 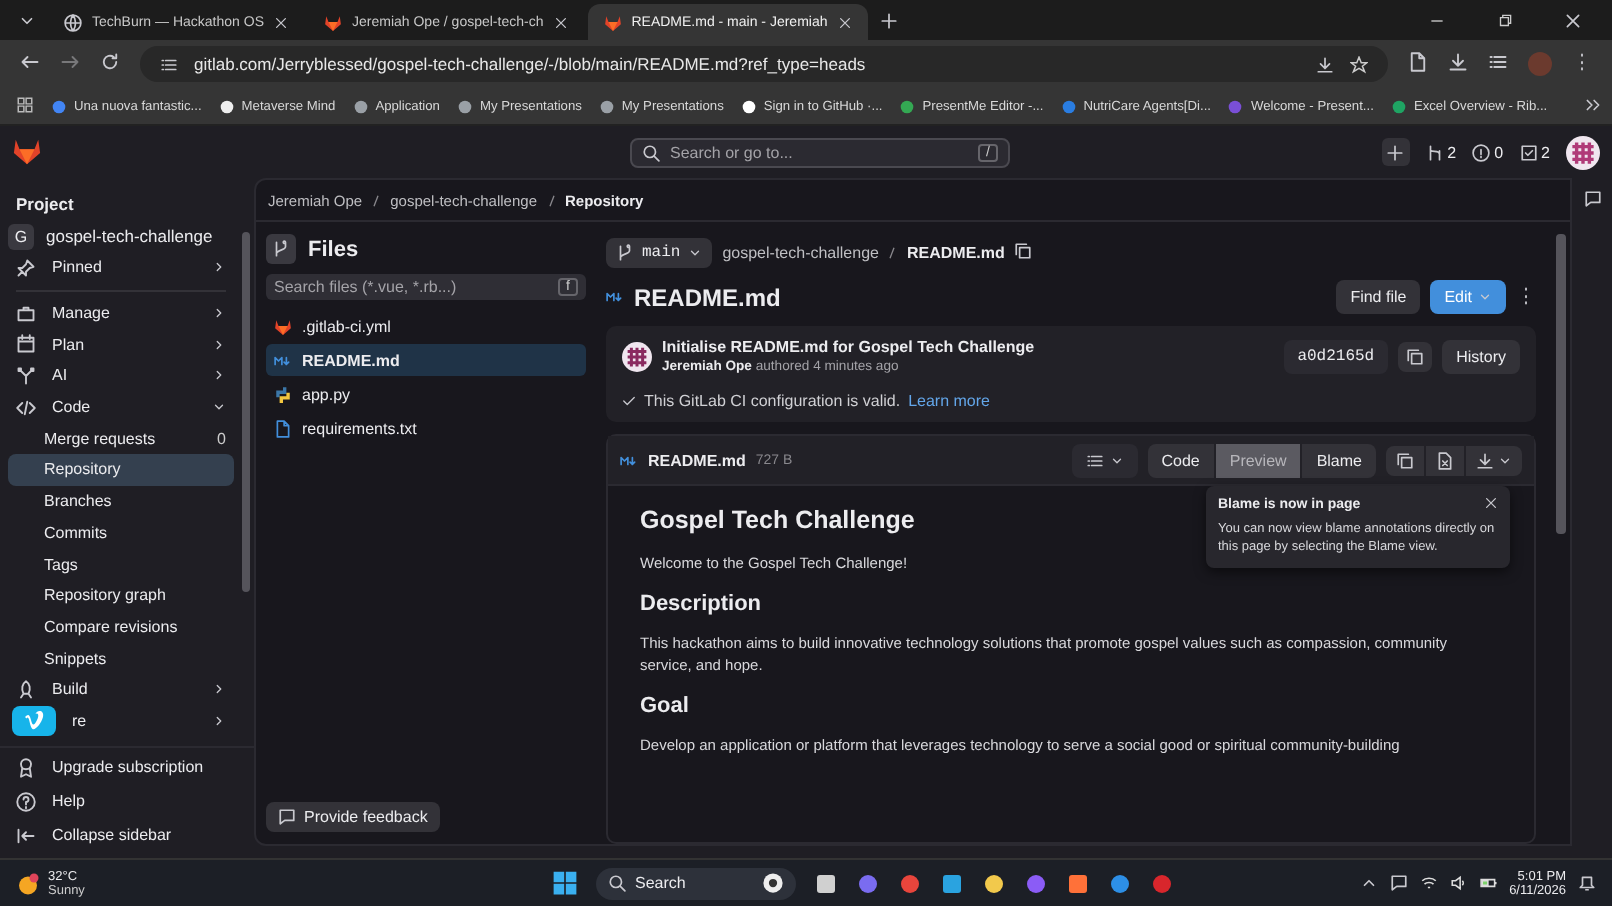 I want to click on download-dropdown, so click(x=1494, y=460).